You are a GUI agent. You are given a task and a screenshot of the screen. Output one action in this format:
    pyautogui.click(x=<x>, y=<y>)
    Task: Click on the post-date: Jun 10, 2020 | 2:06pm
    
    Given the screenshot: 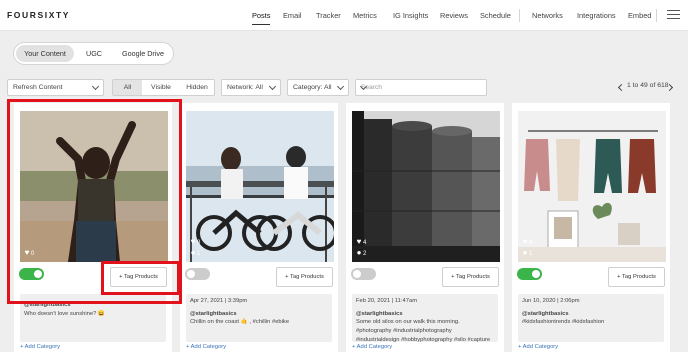 What is the action you would take?
    pyautogui.click(x=551, y=301)
    